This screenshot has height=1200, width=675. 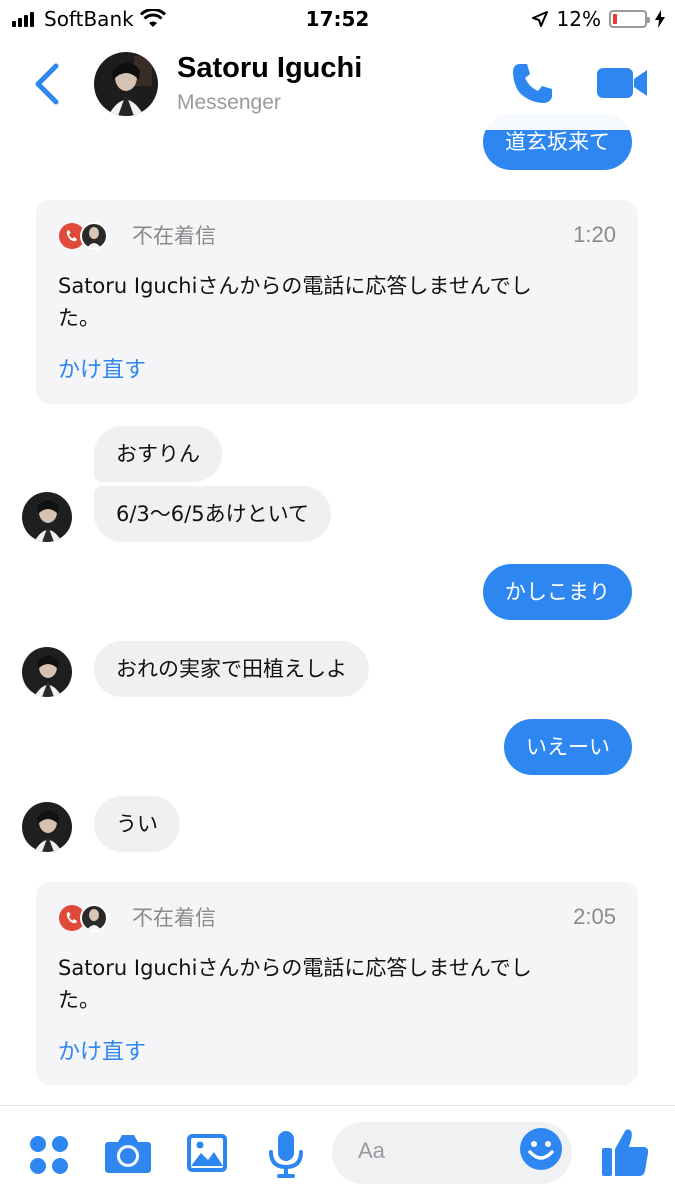 What do you see at coordinates (541, 1149) in the screenshot?
I see `emoji-icon` at bounding box center [541, 1149].